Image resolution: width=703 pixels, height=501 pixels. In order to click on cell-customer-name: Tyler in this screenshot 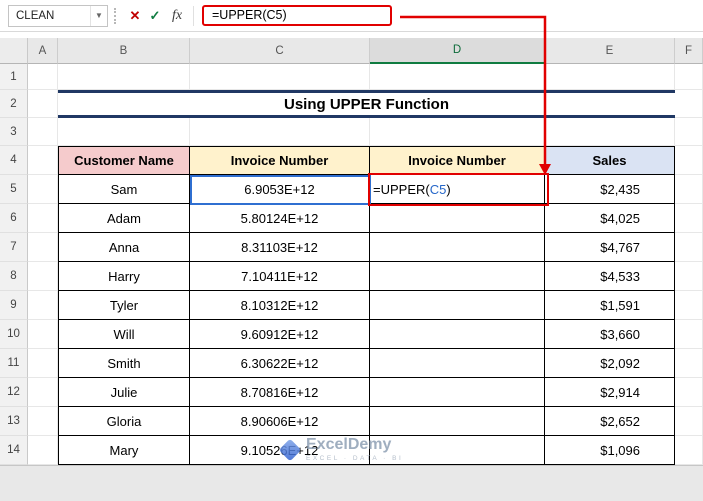, I will do `click(124, 305)`.